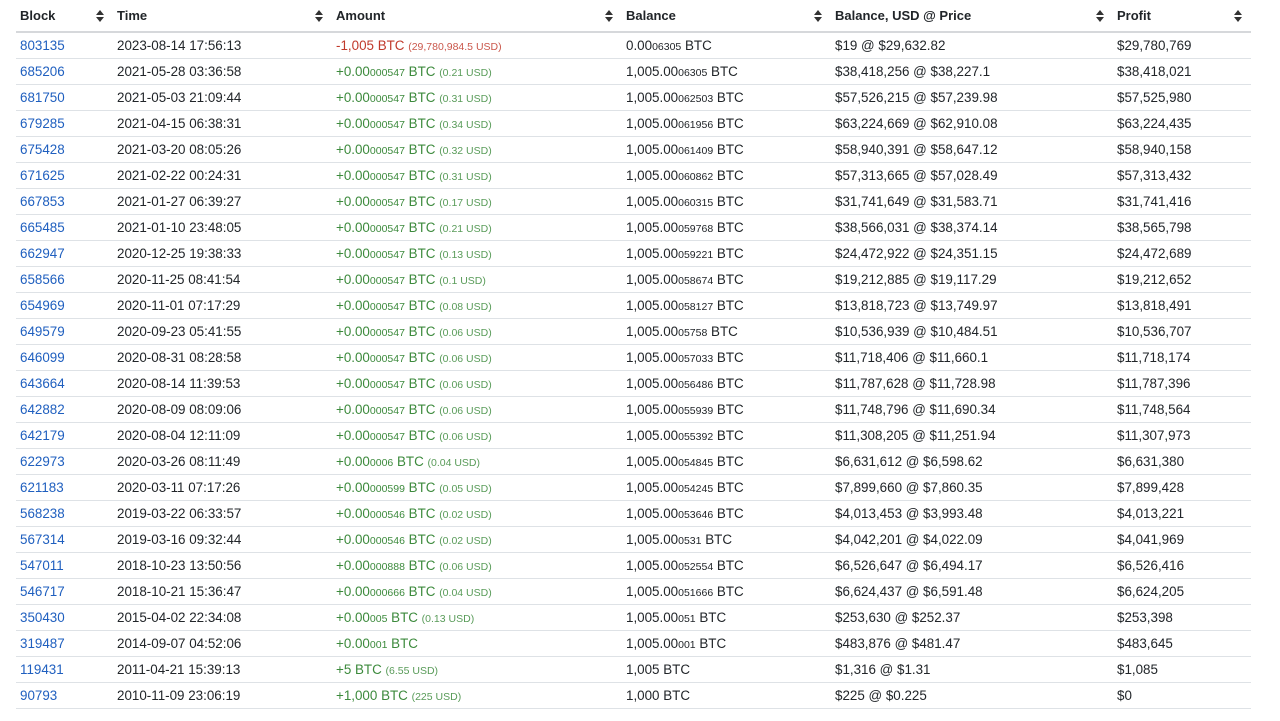  I want to click on block-link: 649579, so click(42, 331).